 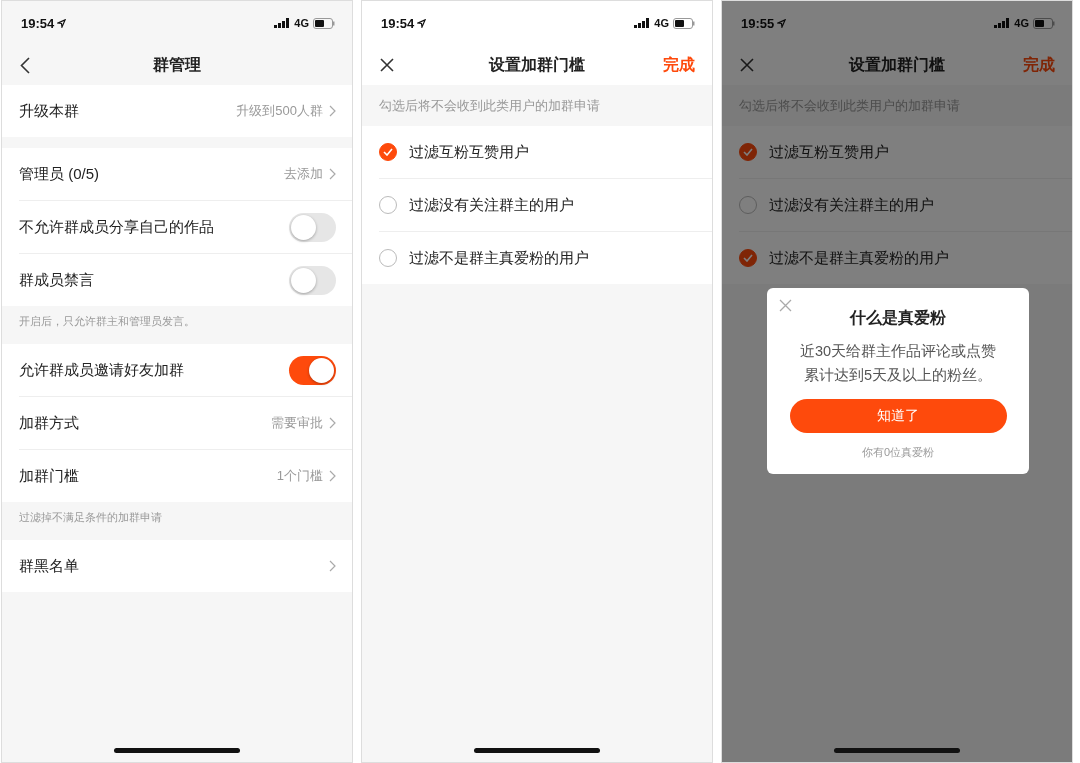 What do you see at coordinates (49, 111) in the screenshot?
I see `setting-label: 升级本群` at bounding box center [49, 111].